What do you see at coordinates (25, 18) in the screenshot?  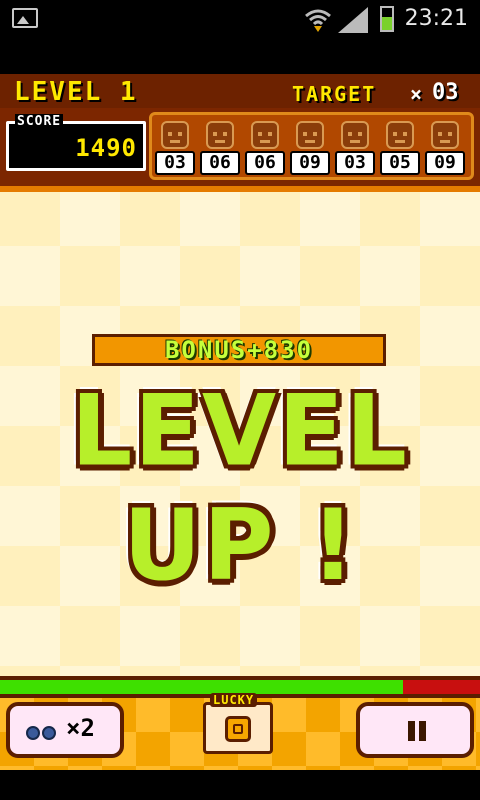 I see `image-icon` at bounding box center [25, 18].